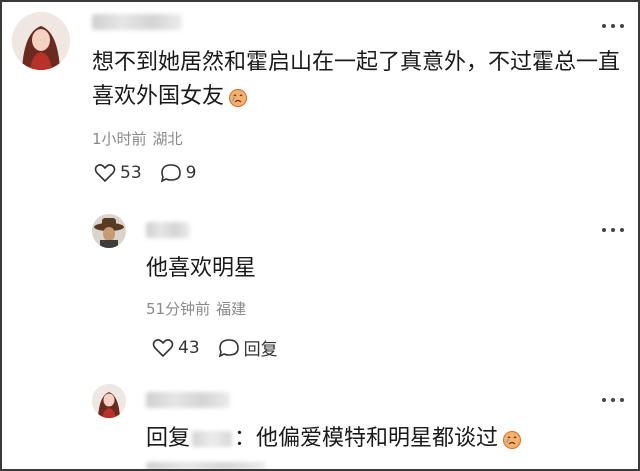 The height and width of the screenshot is (471, 640). I want to click on cowboy-hat-avatar-icon, so click(109, 231).